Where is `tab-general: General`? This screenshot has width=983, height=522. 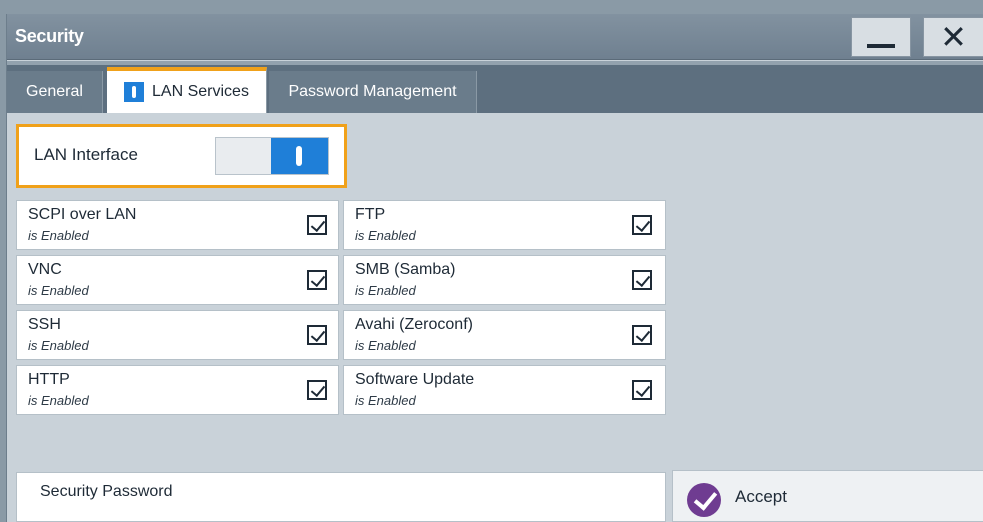 tab-general: General is located at coordinates (55, 92).